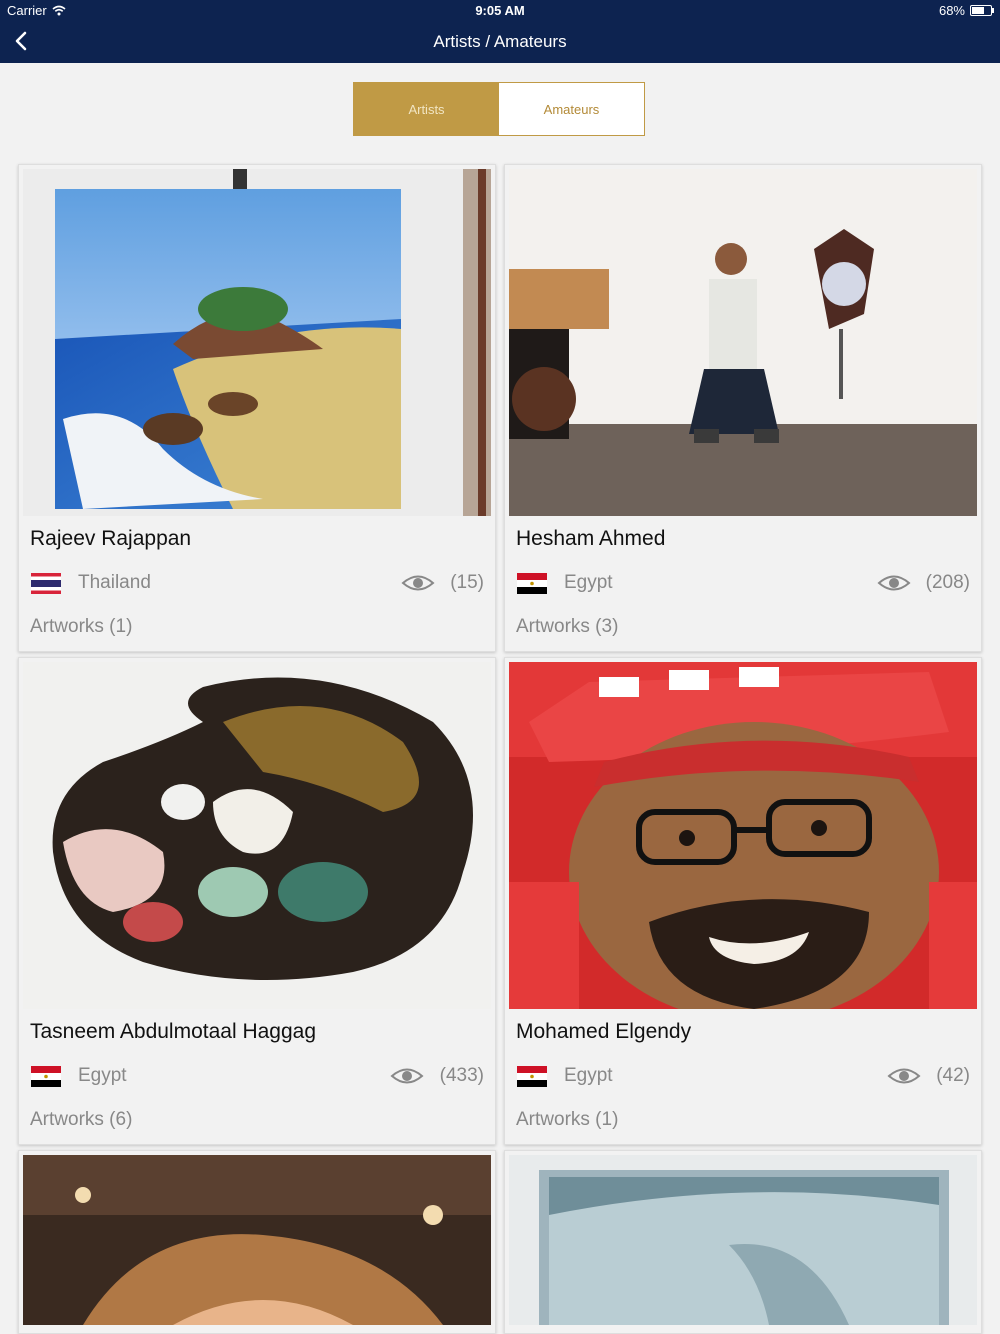  Describe the element at coordinates (114, 582) in the screenshot. I see `artist-country: Thailand` at that location.